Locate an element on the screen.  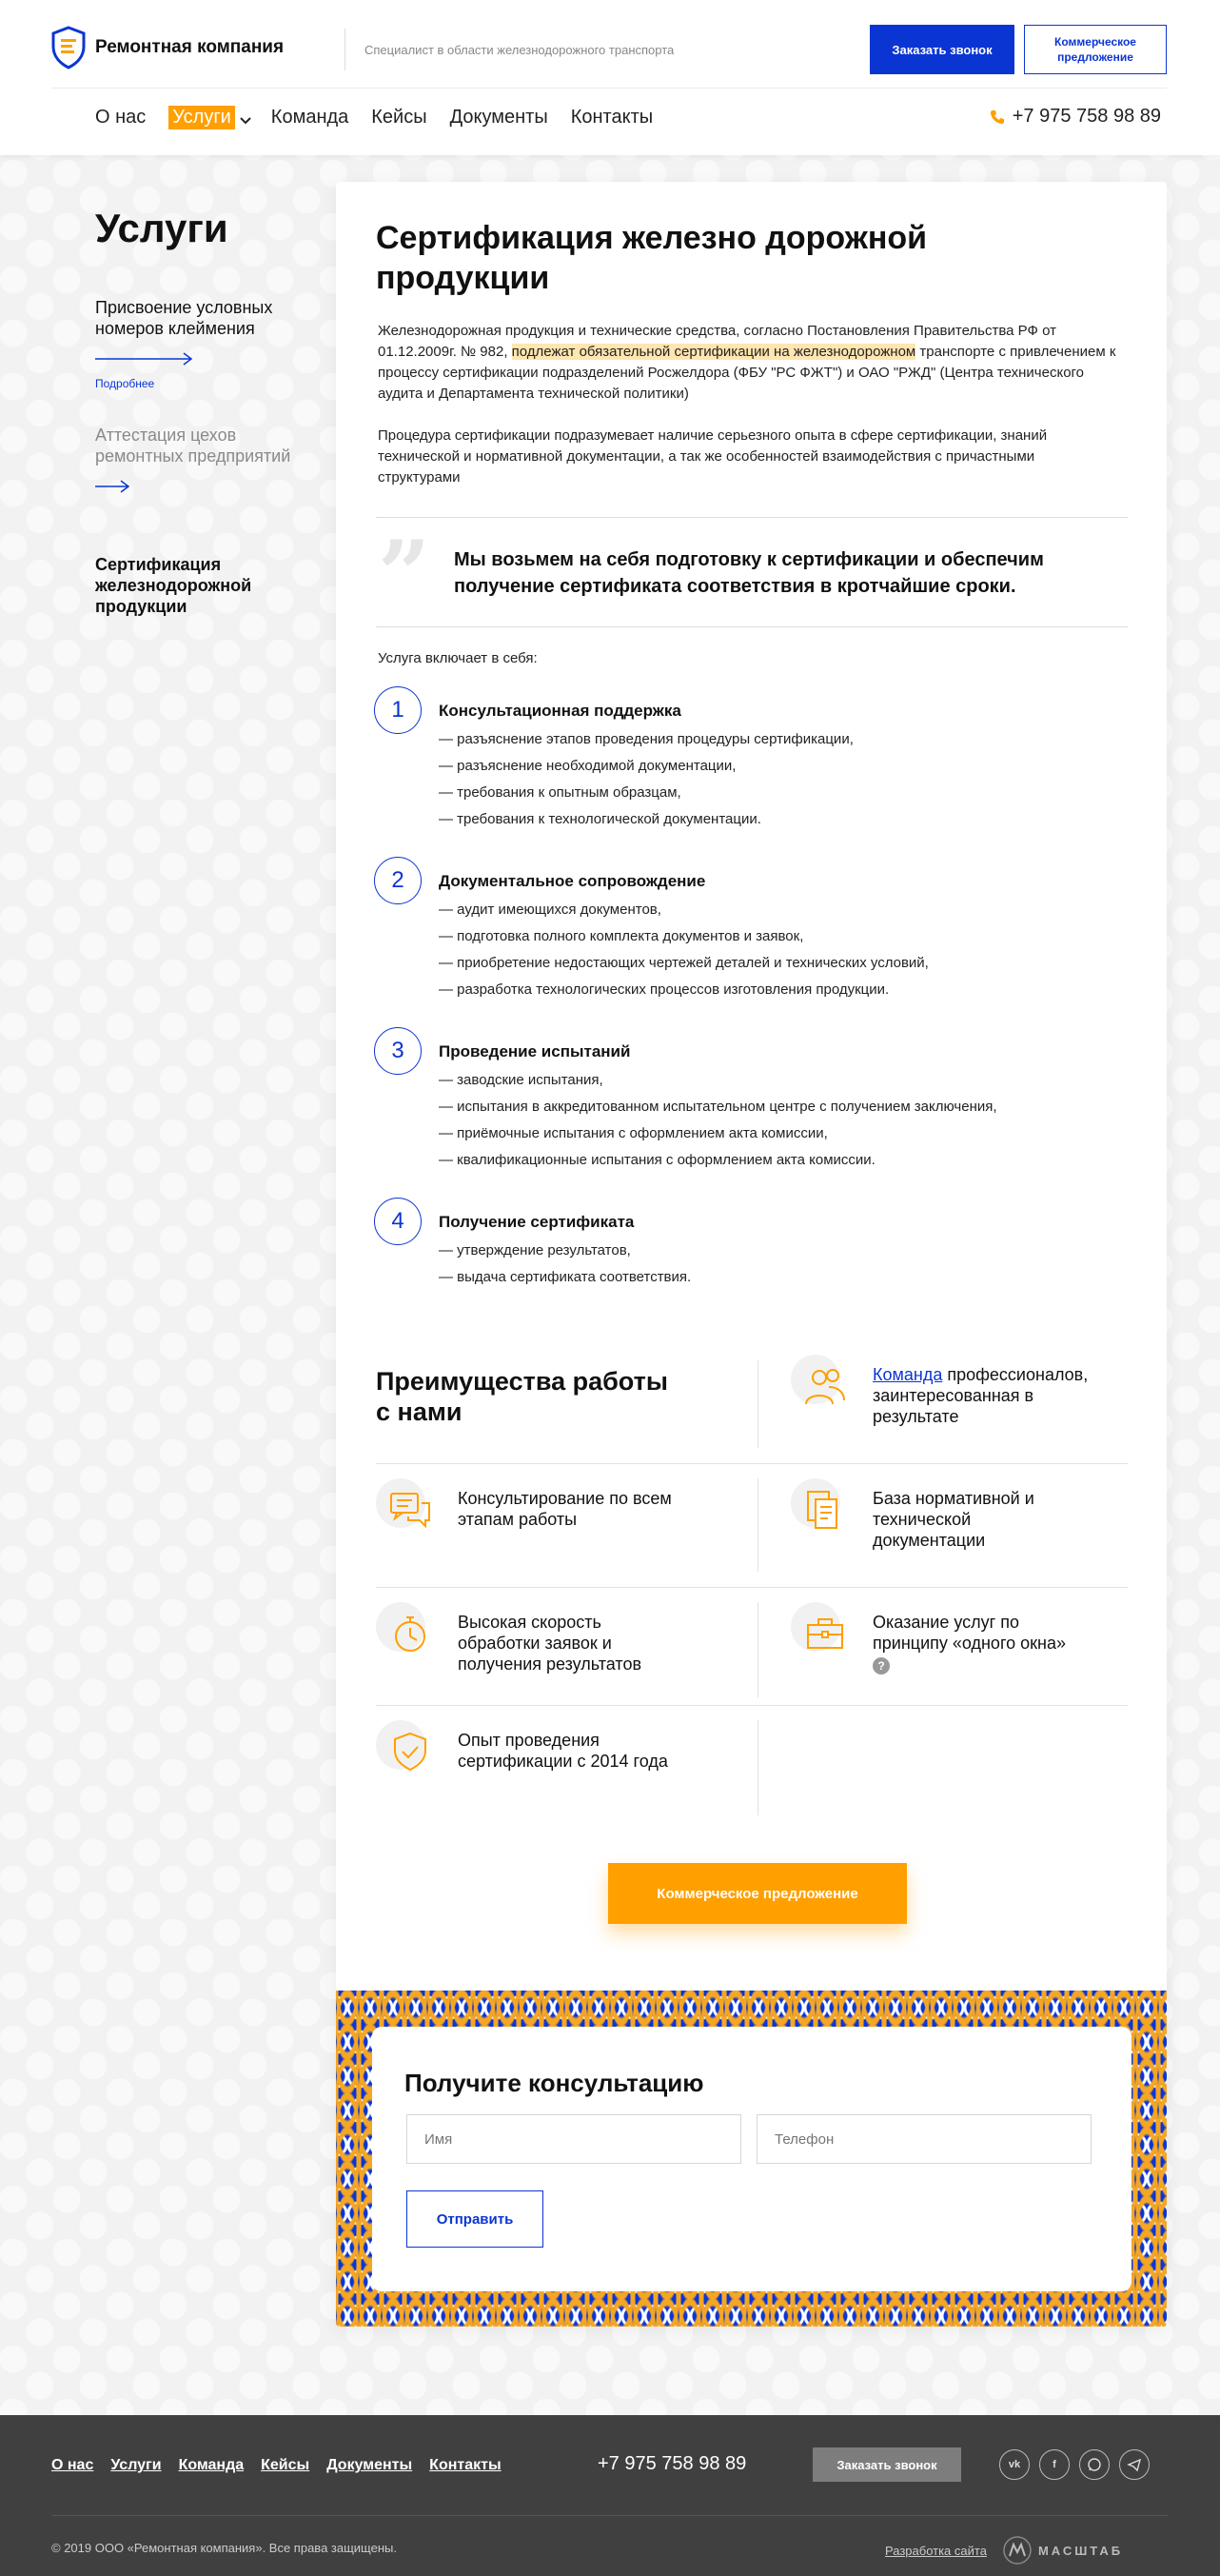
developer-logo: МАСШТАБ is located at coordinates (1062, 2550).